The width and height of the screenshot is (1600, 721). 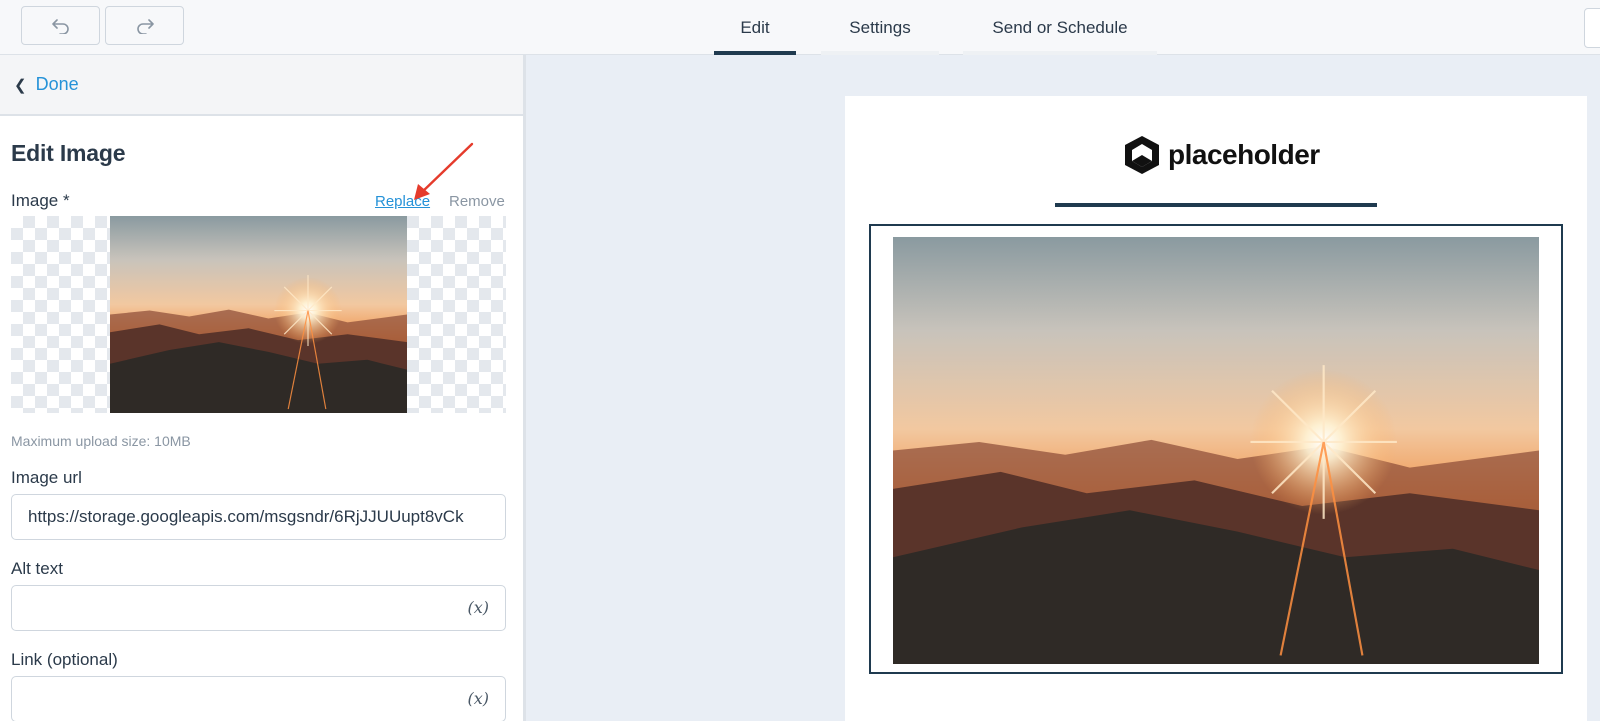 I want to click on link-label: Link (optional), so click(x=64, y=659).